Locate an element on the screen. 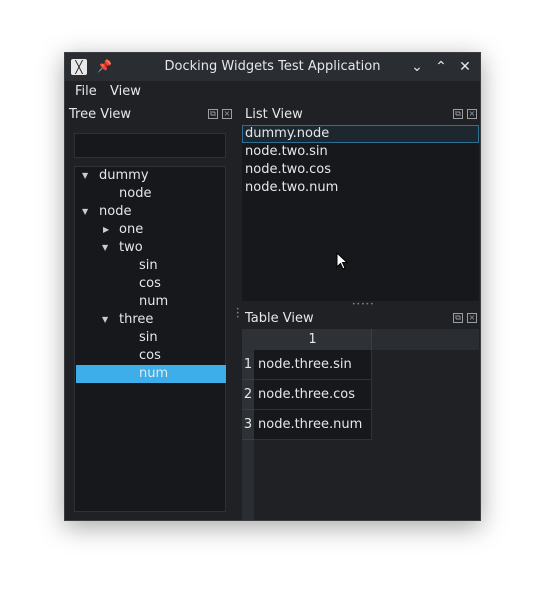 This screenshot has width=545, height=598. tree-view-title: Tree View is located at coordinates (100, 114).